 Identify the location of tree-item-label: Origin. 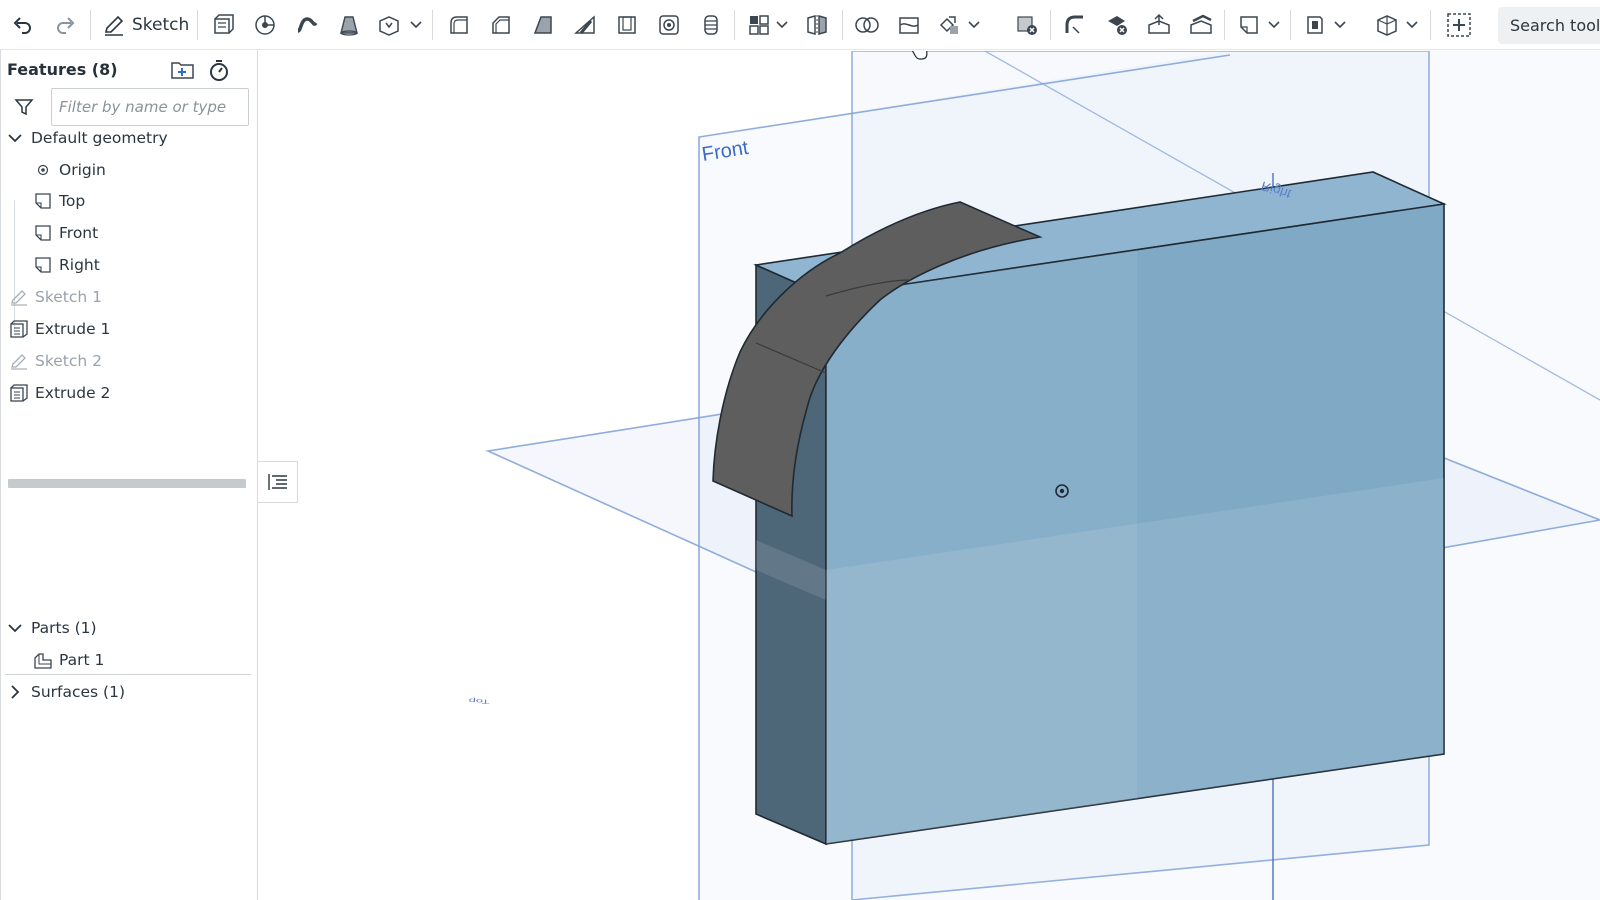
(82, 170).